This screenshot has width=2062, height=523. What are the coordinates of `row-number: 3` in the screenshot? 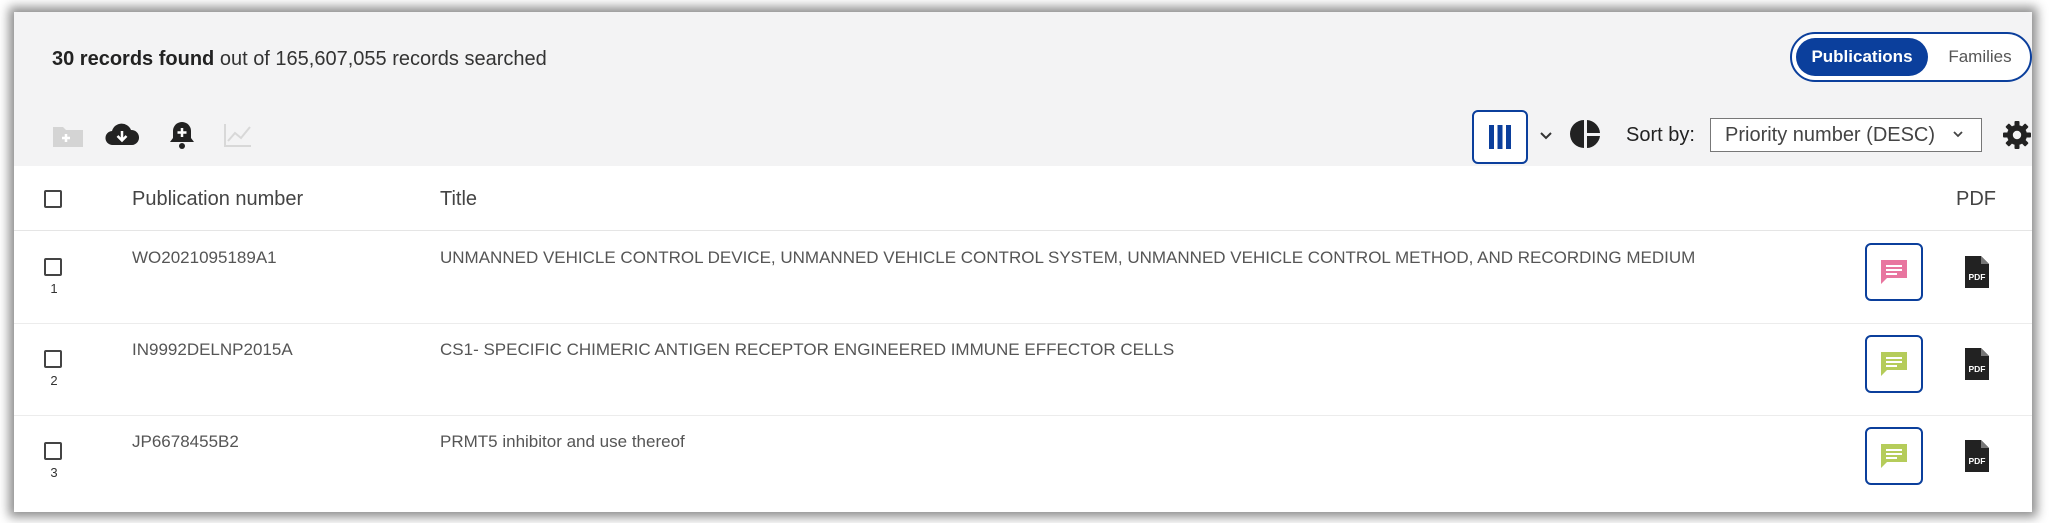 It's located at (54, 472).